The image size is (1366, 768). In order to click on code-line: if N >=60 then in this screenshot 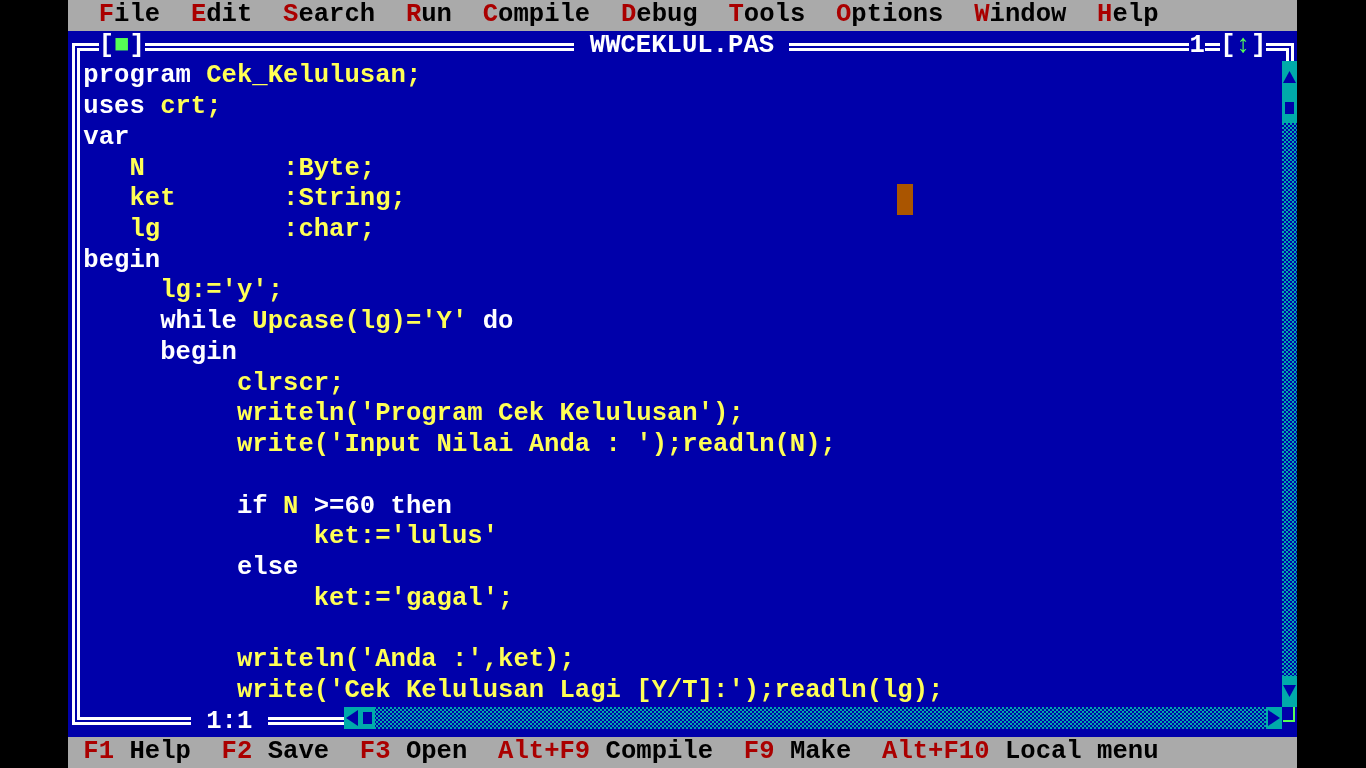, I will do `click(343, 507)`.